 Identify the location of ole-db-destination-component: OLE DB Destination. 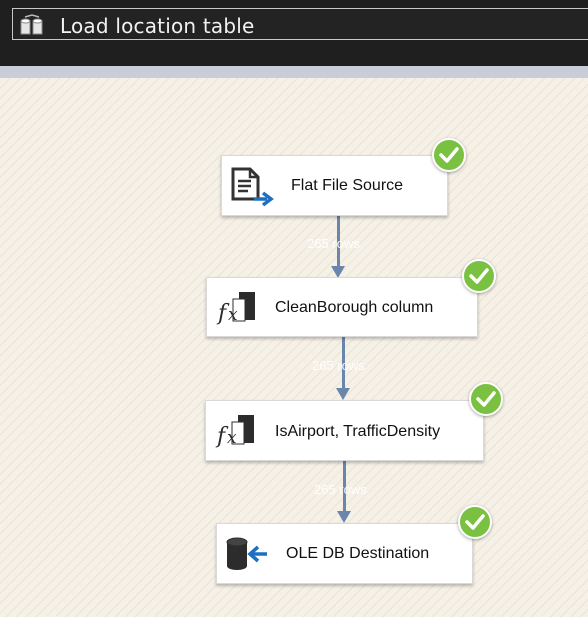
(344, 553).